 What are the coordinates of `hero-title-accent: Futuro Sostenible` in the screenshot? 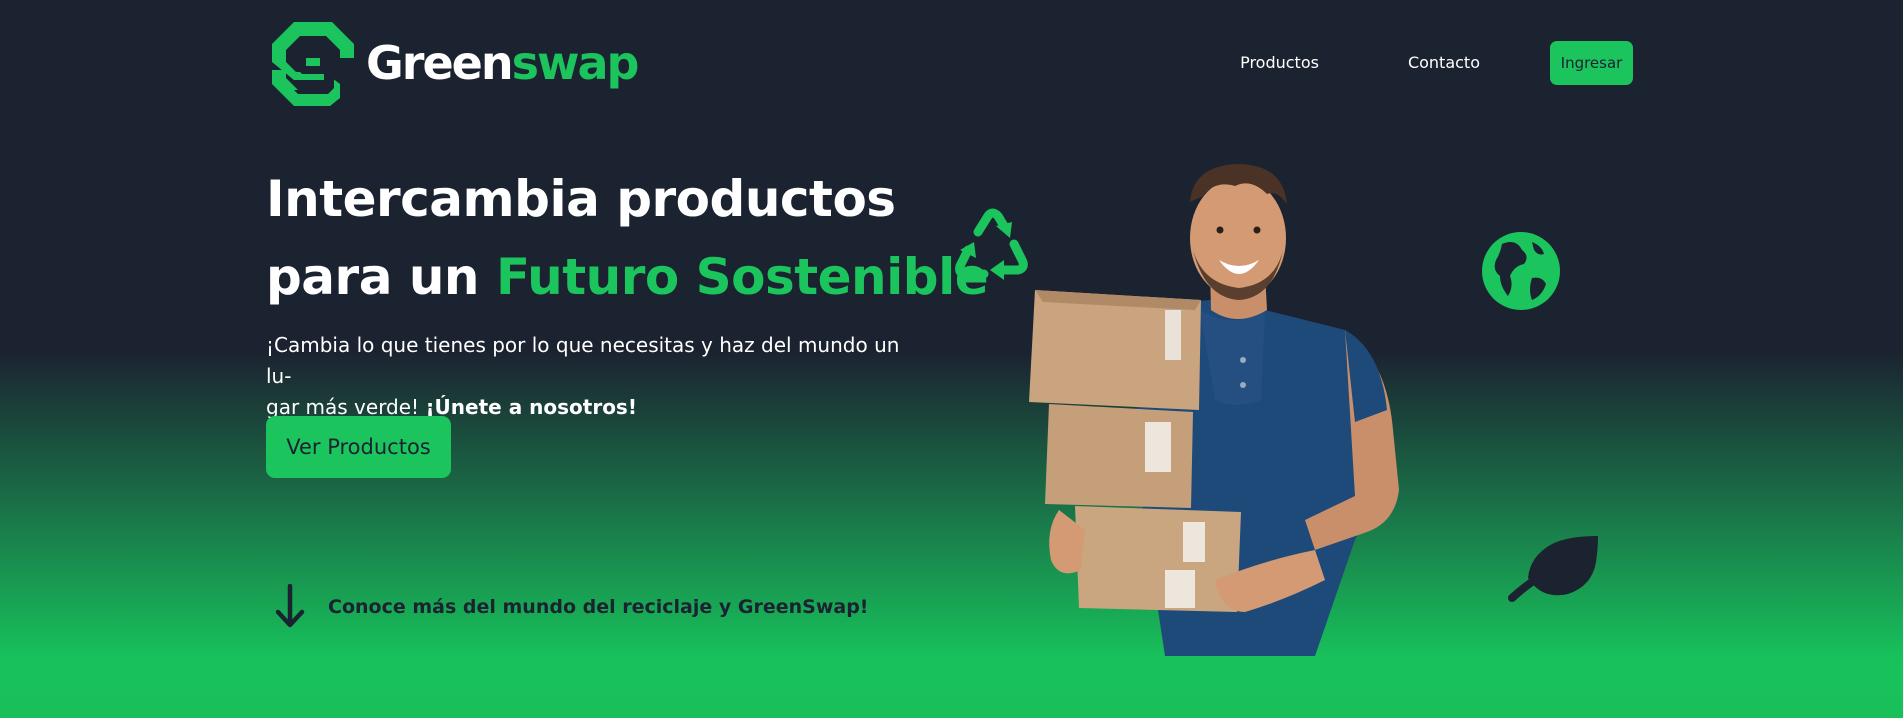 It's located at (742, 277).